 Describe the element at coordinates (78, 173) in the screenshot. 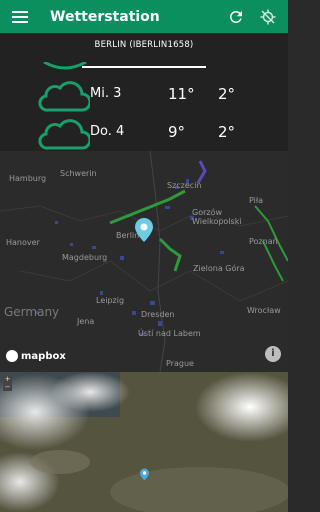

I see `city-label: Schwerin` at that location.